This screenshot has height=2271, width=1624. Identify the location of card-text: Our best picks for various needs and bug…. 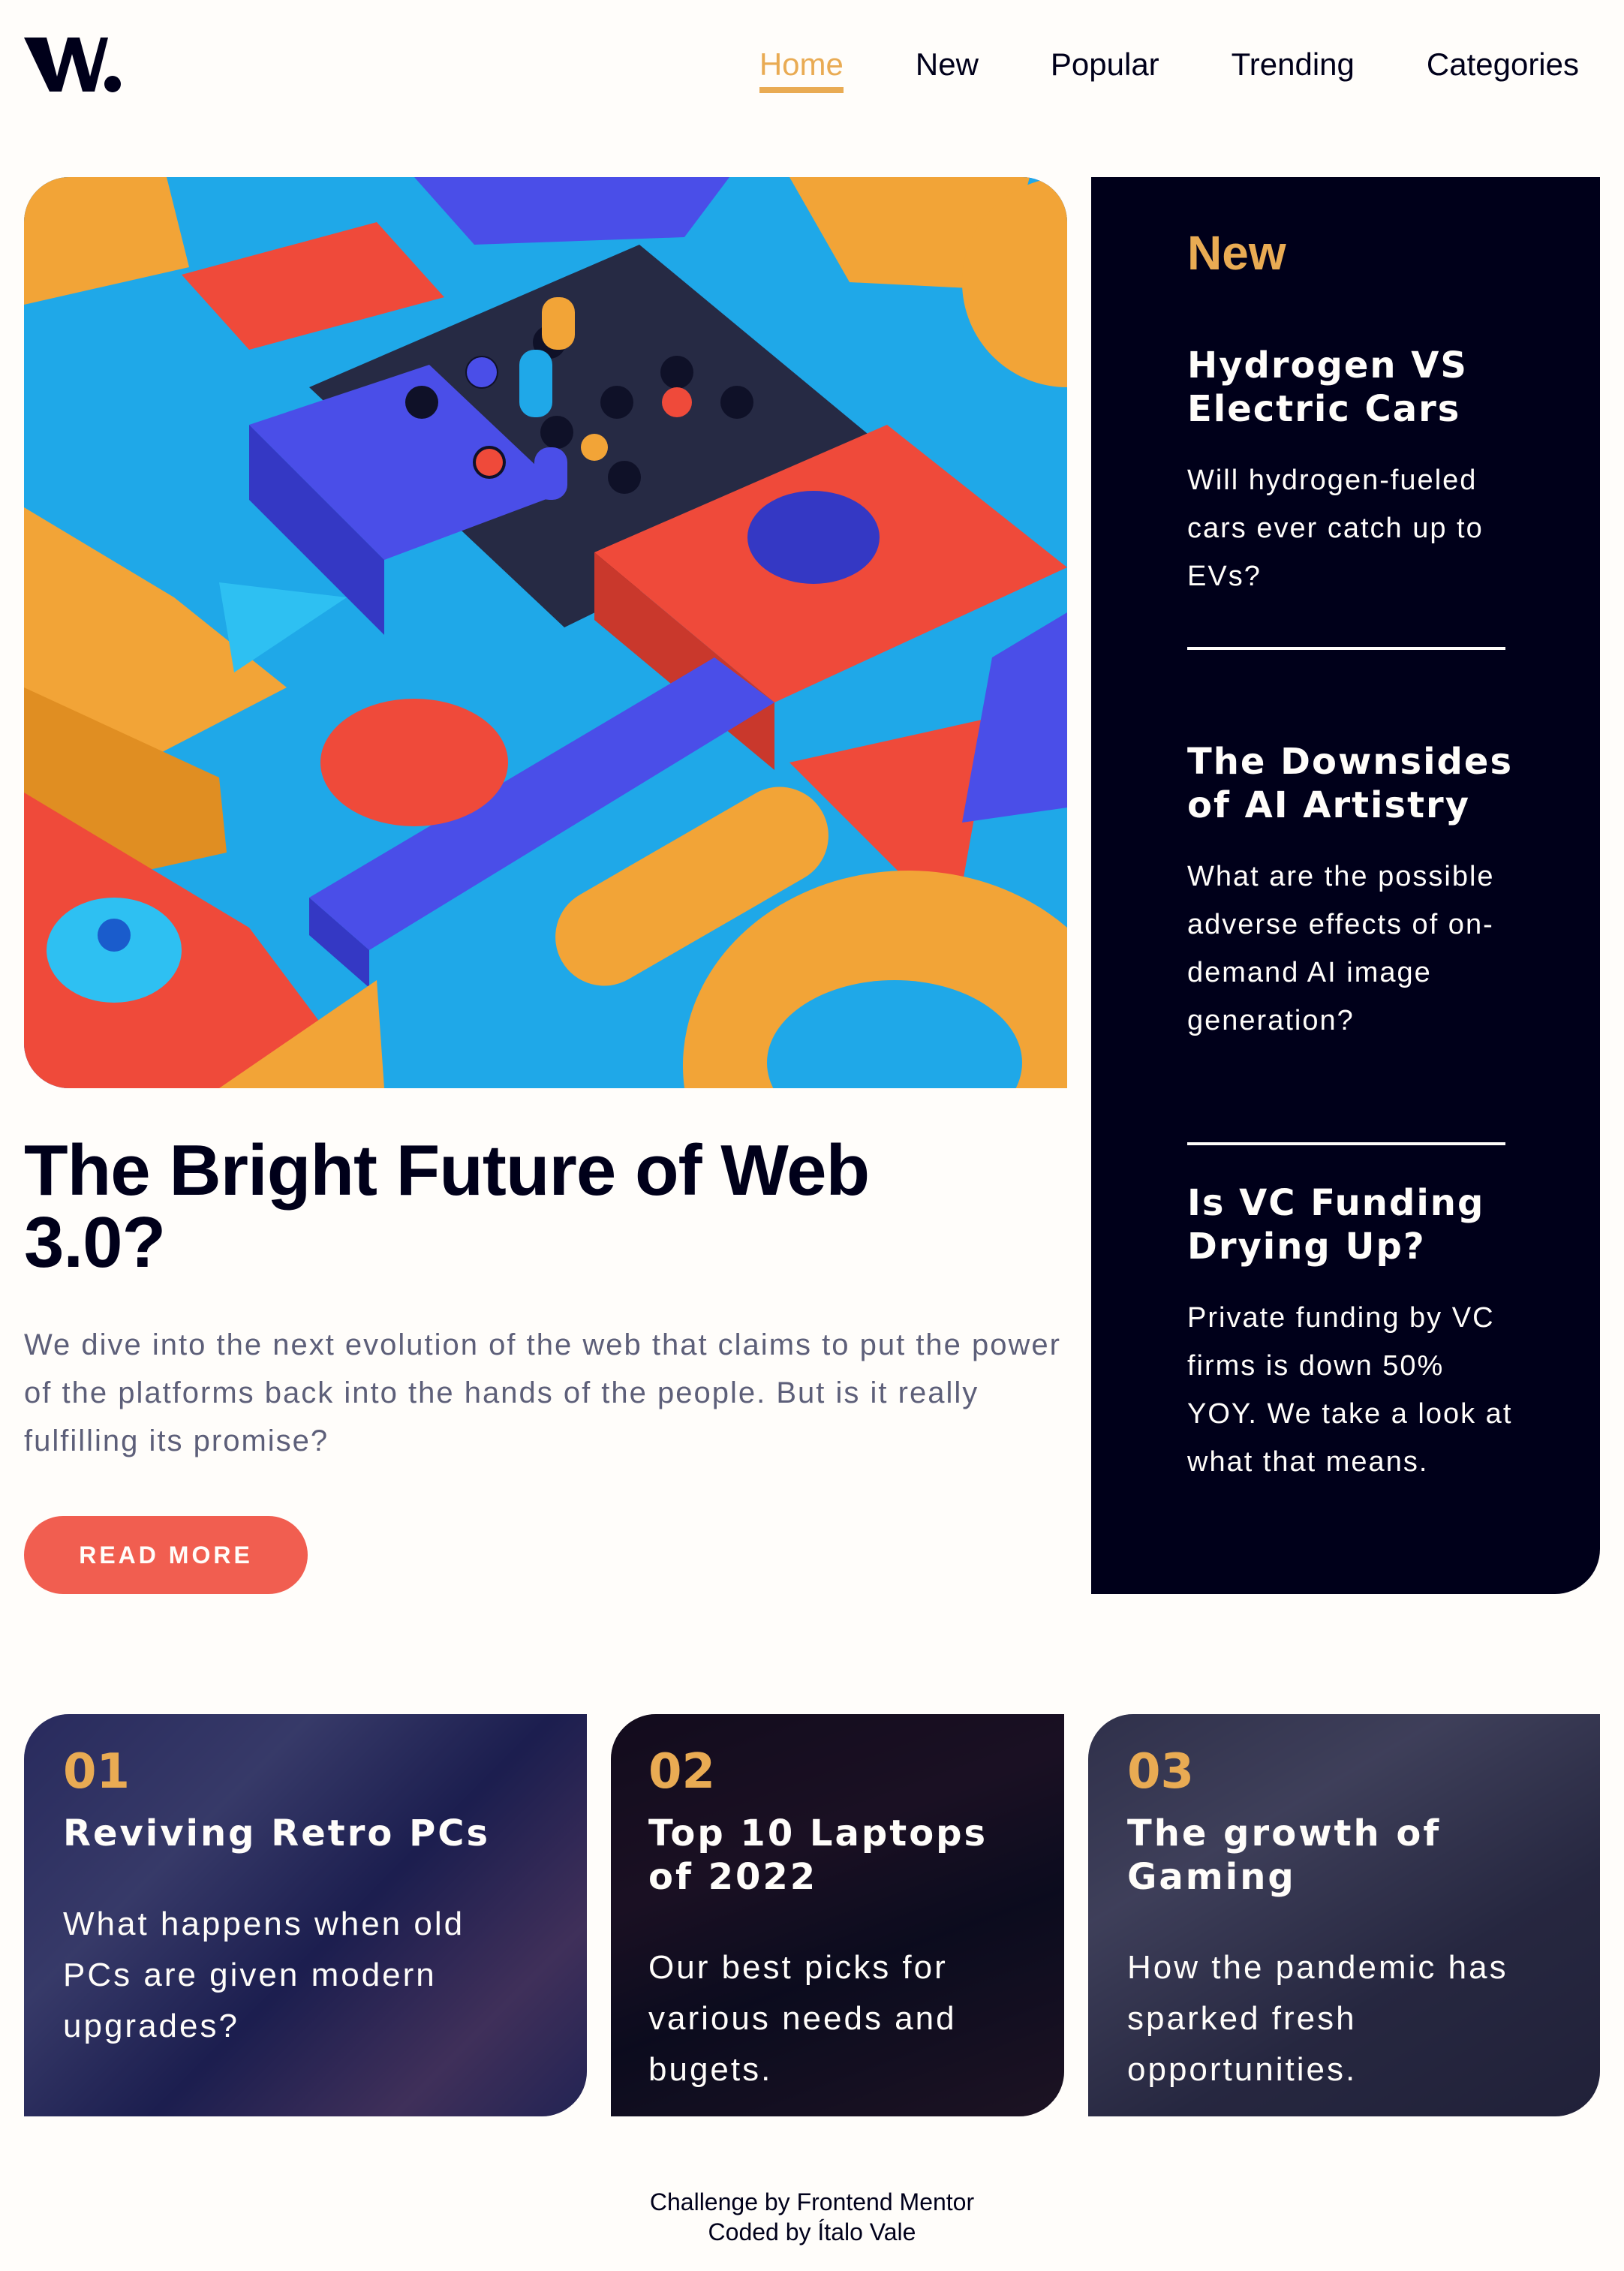
(802, 2018).